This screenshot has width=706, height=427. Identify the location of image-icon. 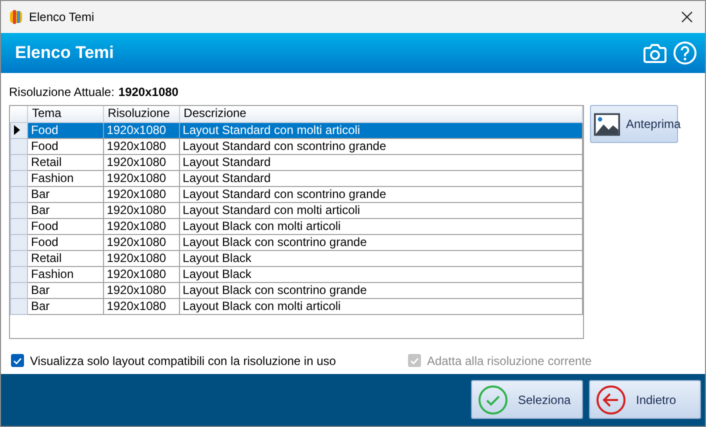
(607, 124).